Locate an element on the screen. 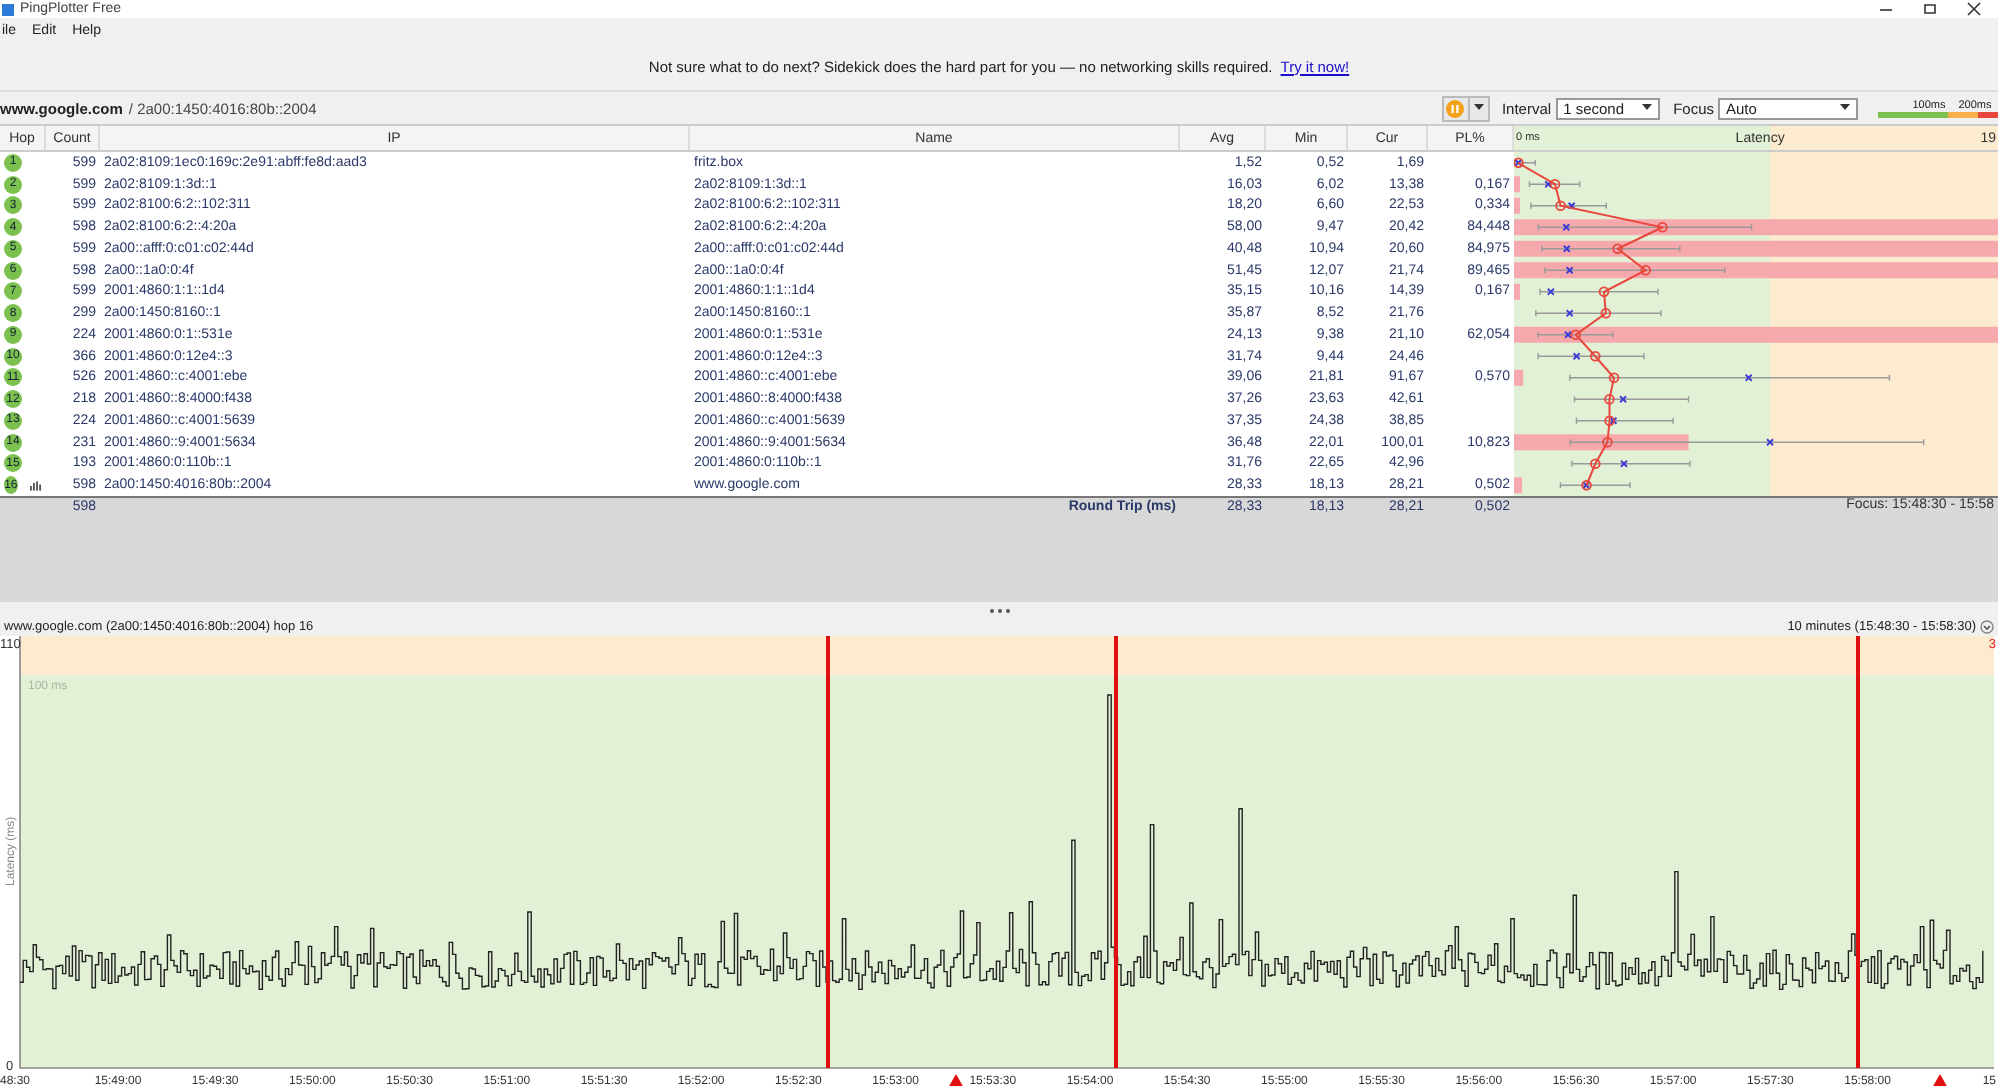 This screenshot has width=1998, height=1086. app-icon is located at coordinates (8, 9).